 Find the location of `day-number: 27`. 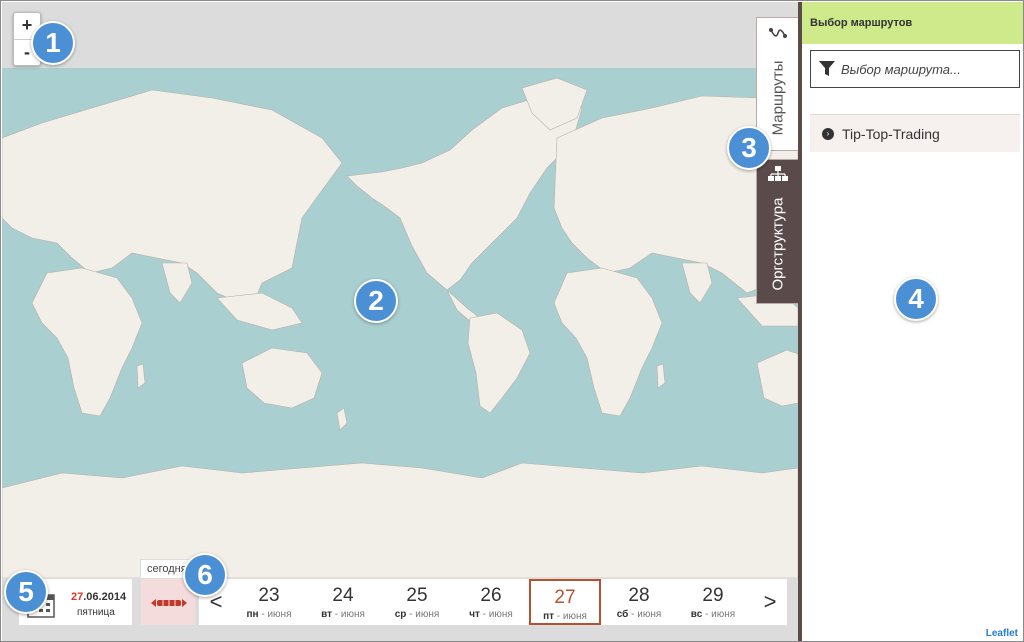

day-number: 27 is located at coordinates (565, 597).